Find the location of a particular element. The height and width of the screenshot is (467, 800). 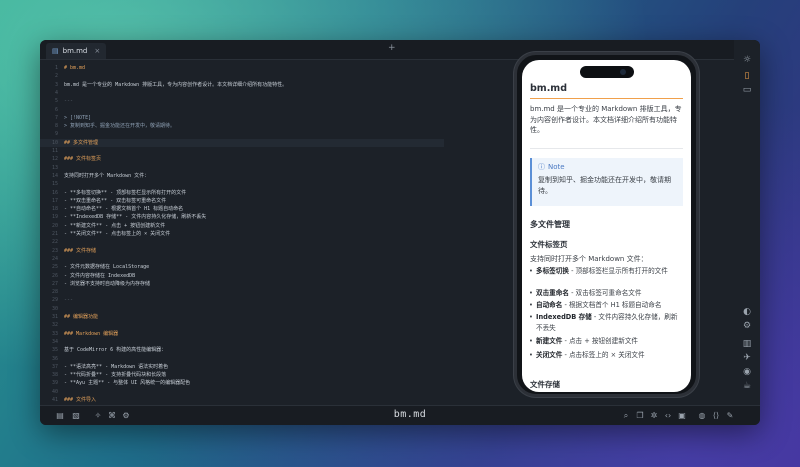

palette-icon: ◐ is located at coordinates (747, 312).